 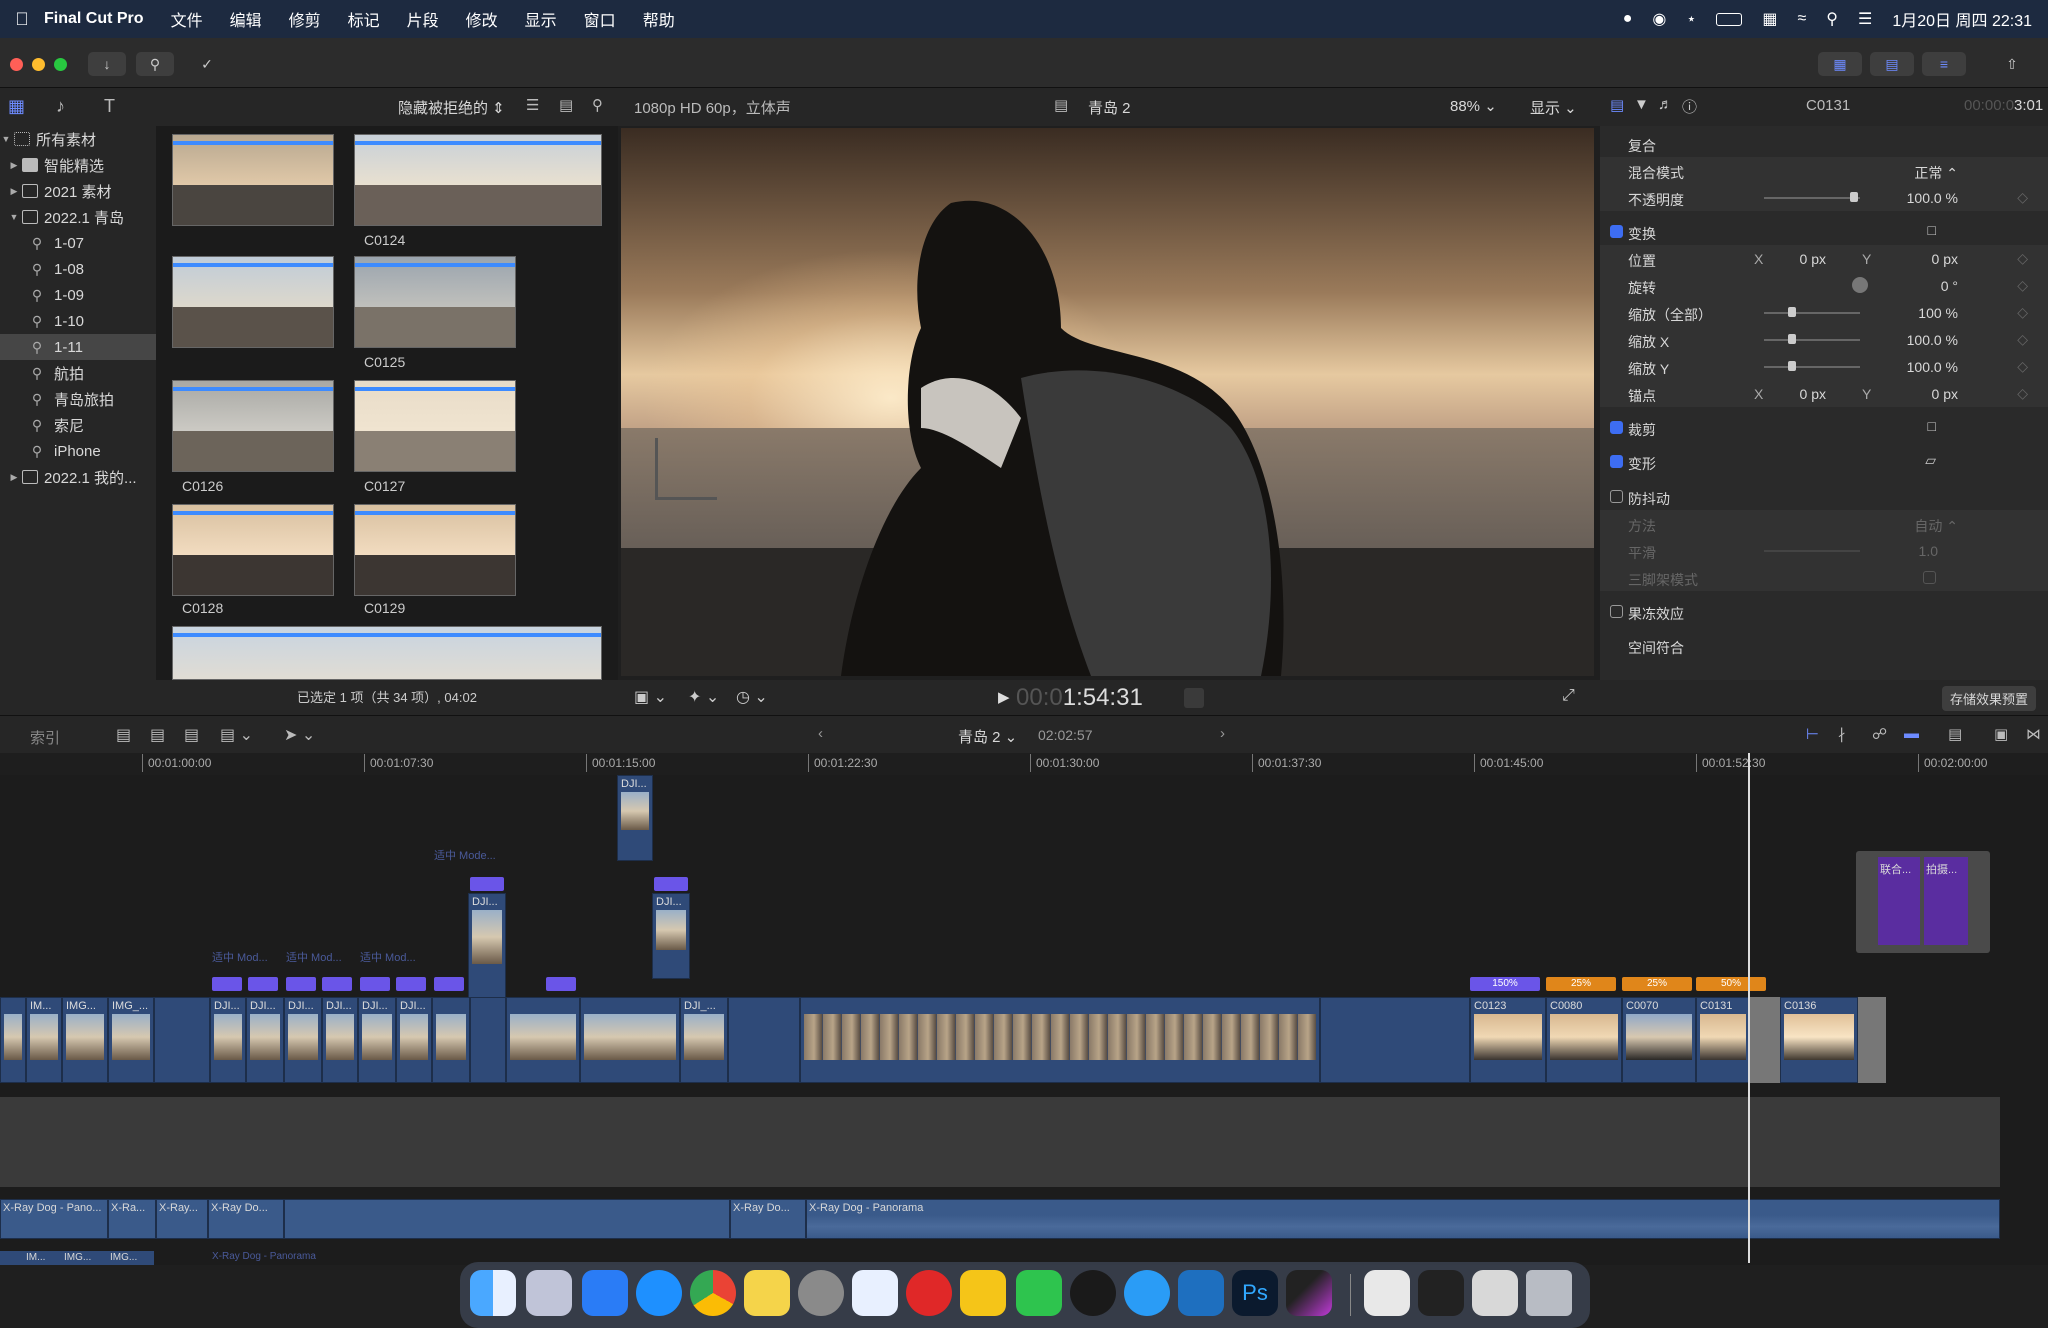 What do you see at coordinates (1060, 1040) in the screenshot?
I see `storyline-clip-group` at bounding box center [1060, 1040].